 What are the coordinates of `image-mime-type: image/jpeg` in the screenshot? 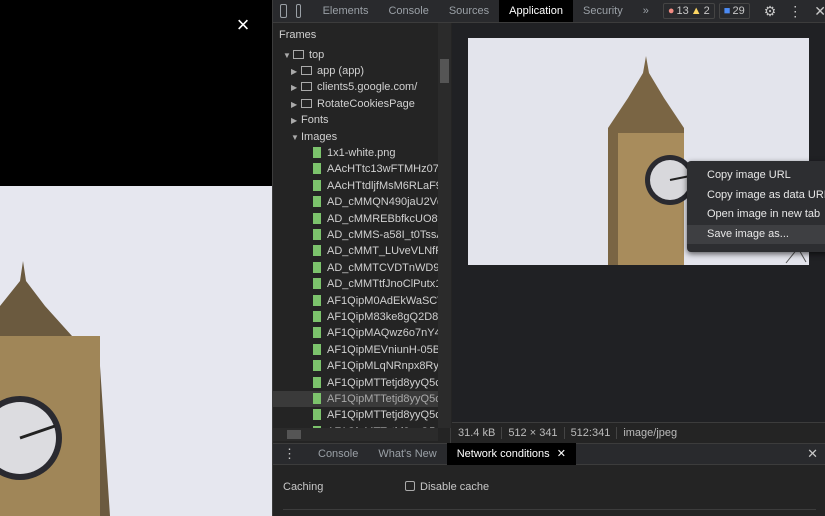 It's located at (650, 433).